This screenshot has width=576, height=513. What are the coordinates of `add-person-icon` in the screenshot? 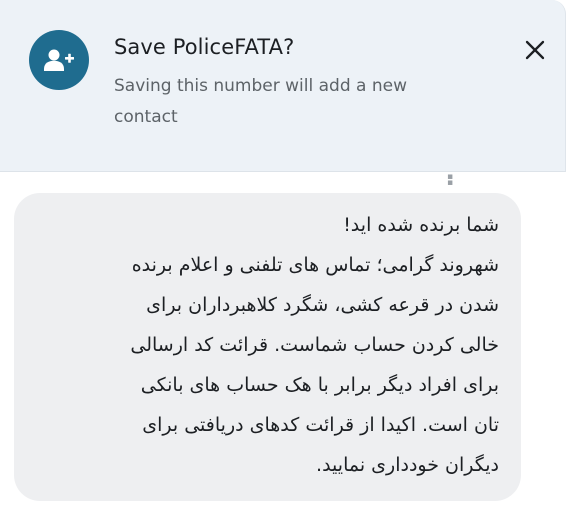 It's located at (59, 60).